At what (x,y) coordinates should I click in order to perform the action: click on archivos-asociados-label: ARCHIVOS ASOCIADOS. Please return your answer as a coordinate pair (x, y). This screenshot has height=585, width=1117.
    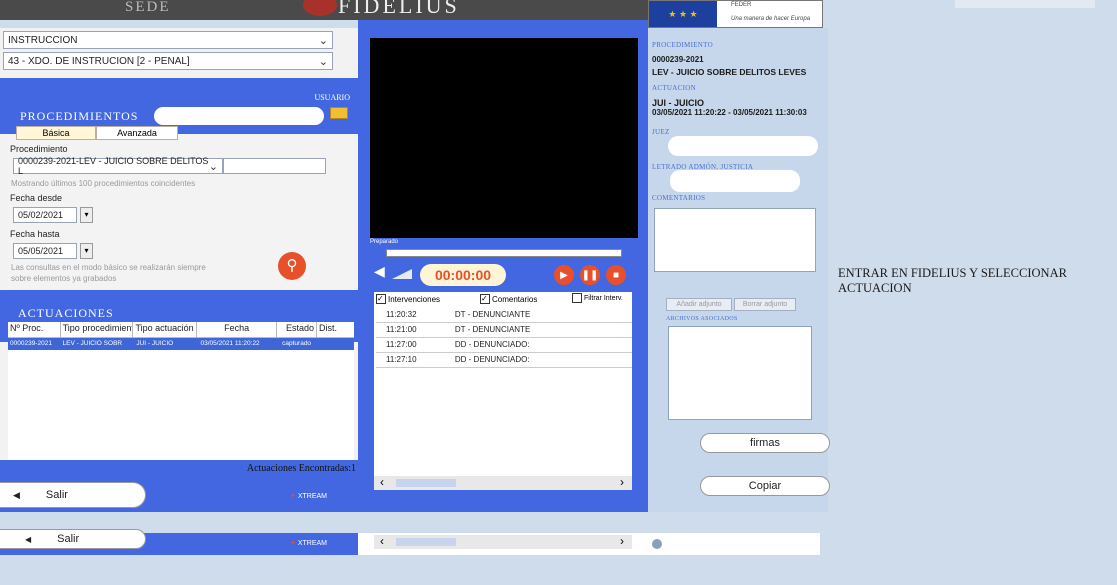
    Looking at the image, I should click on (702, 319).